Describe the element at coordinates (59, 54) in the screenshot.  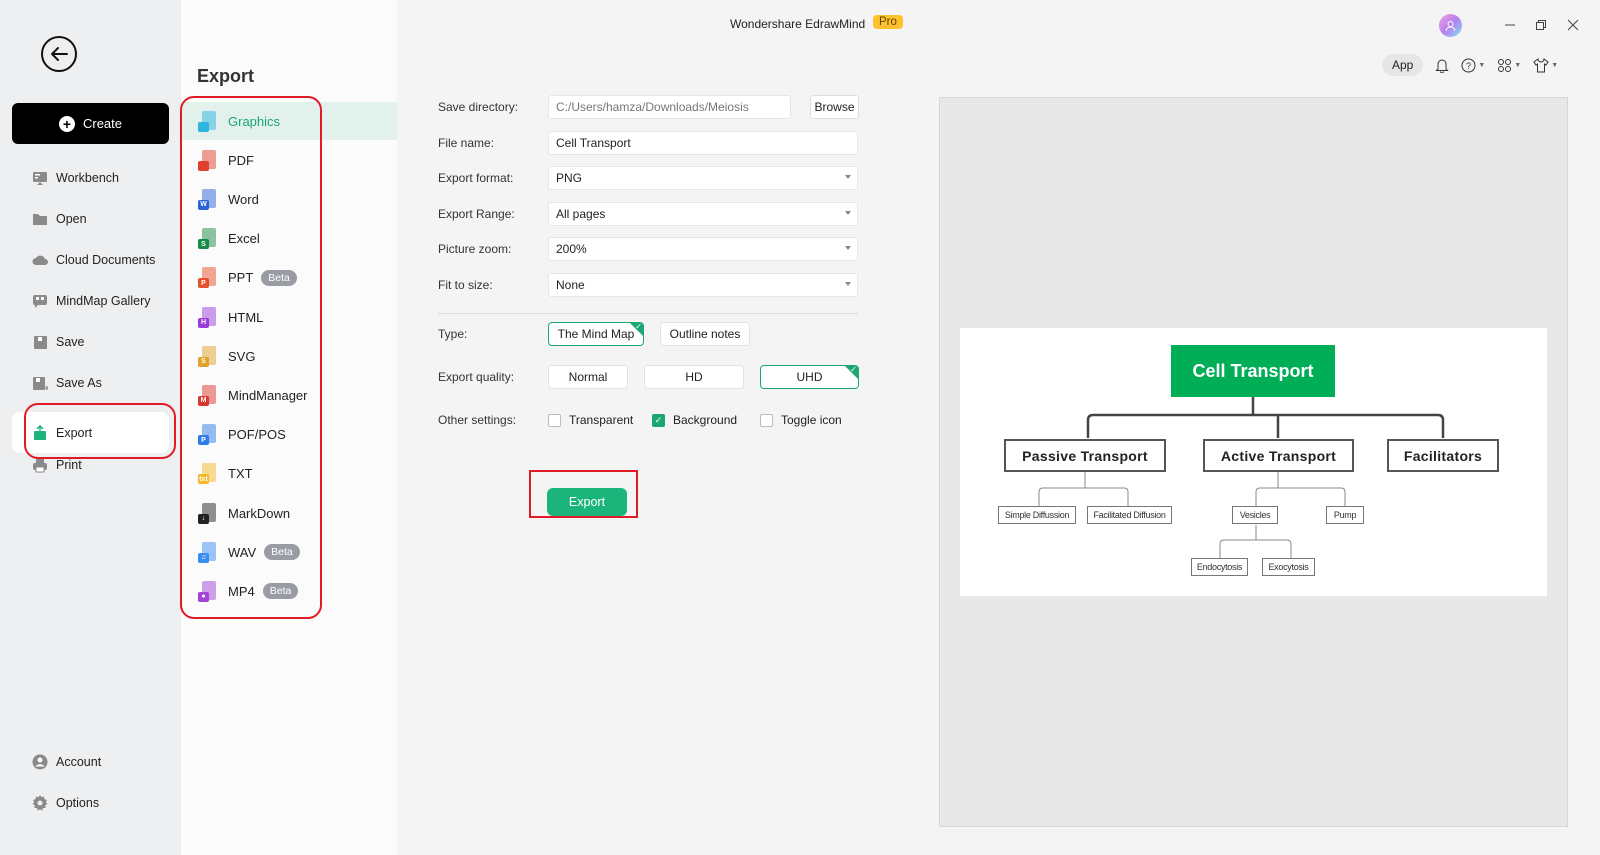
I see `back-button` at that location.